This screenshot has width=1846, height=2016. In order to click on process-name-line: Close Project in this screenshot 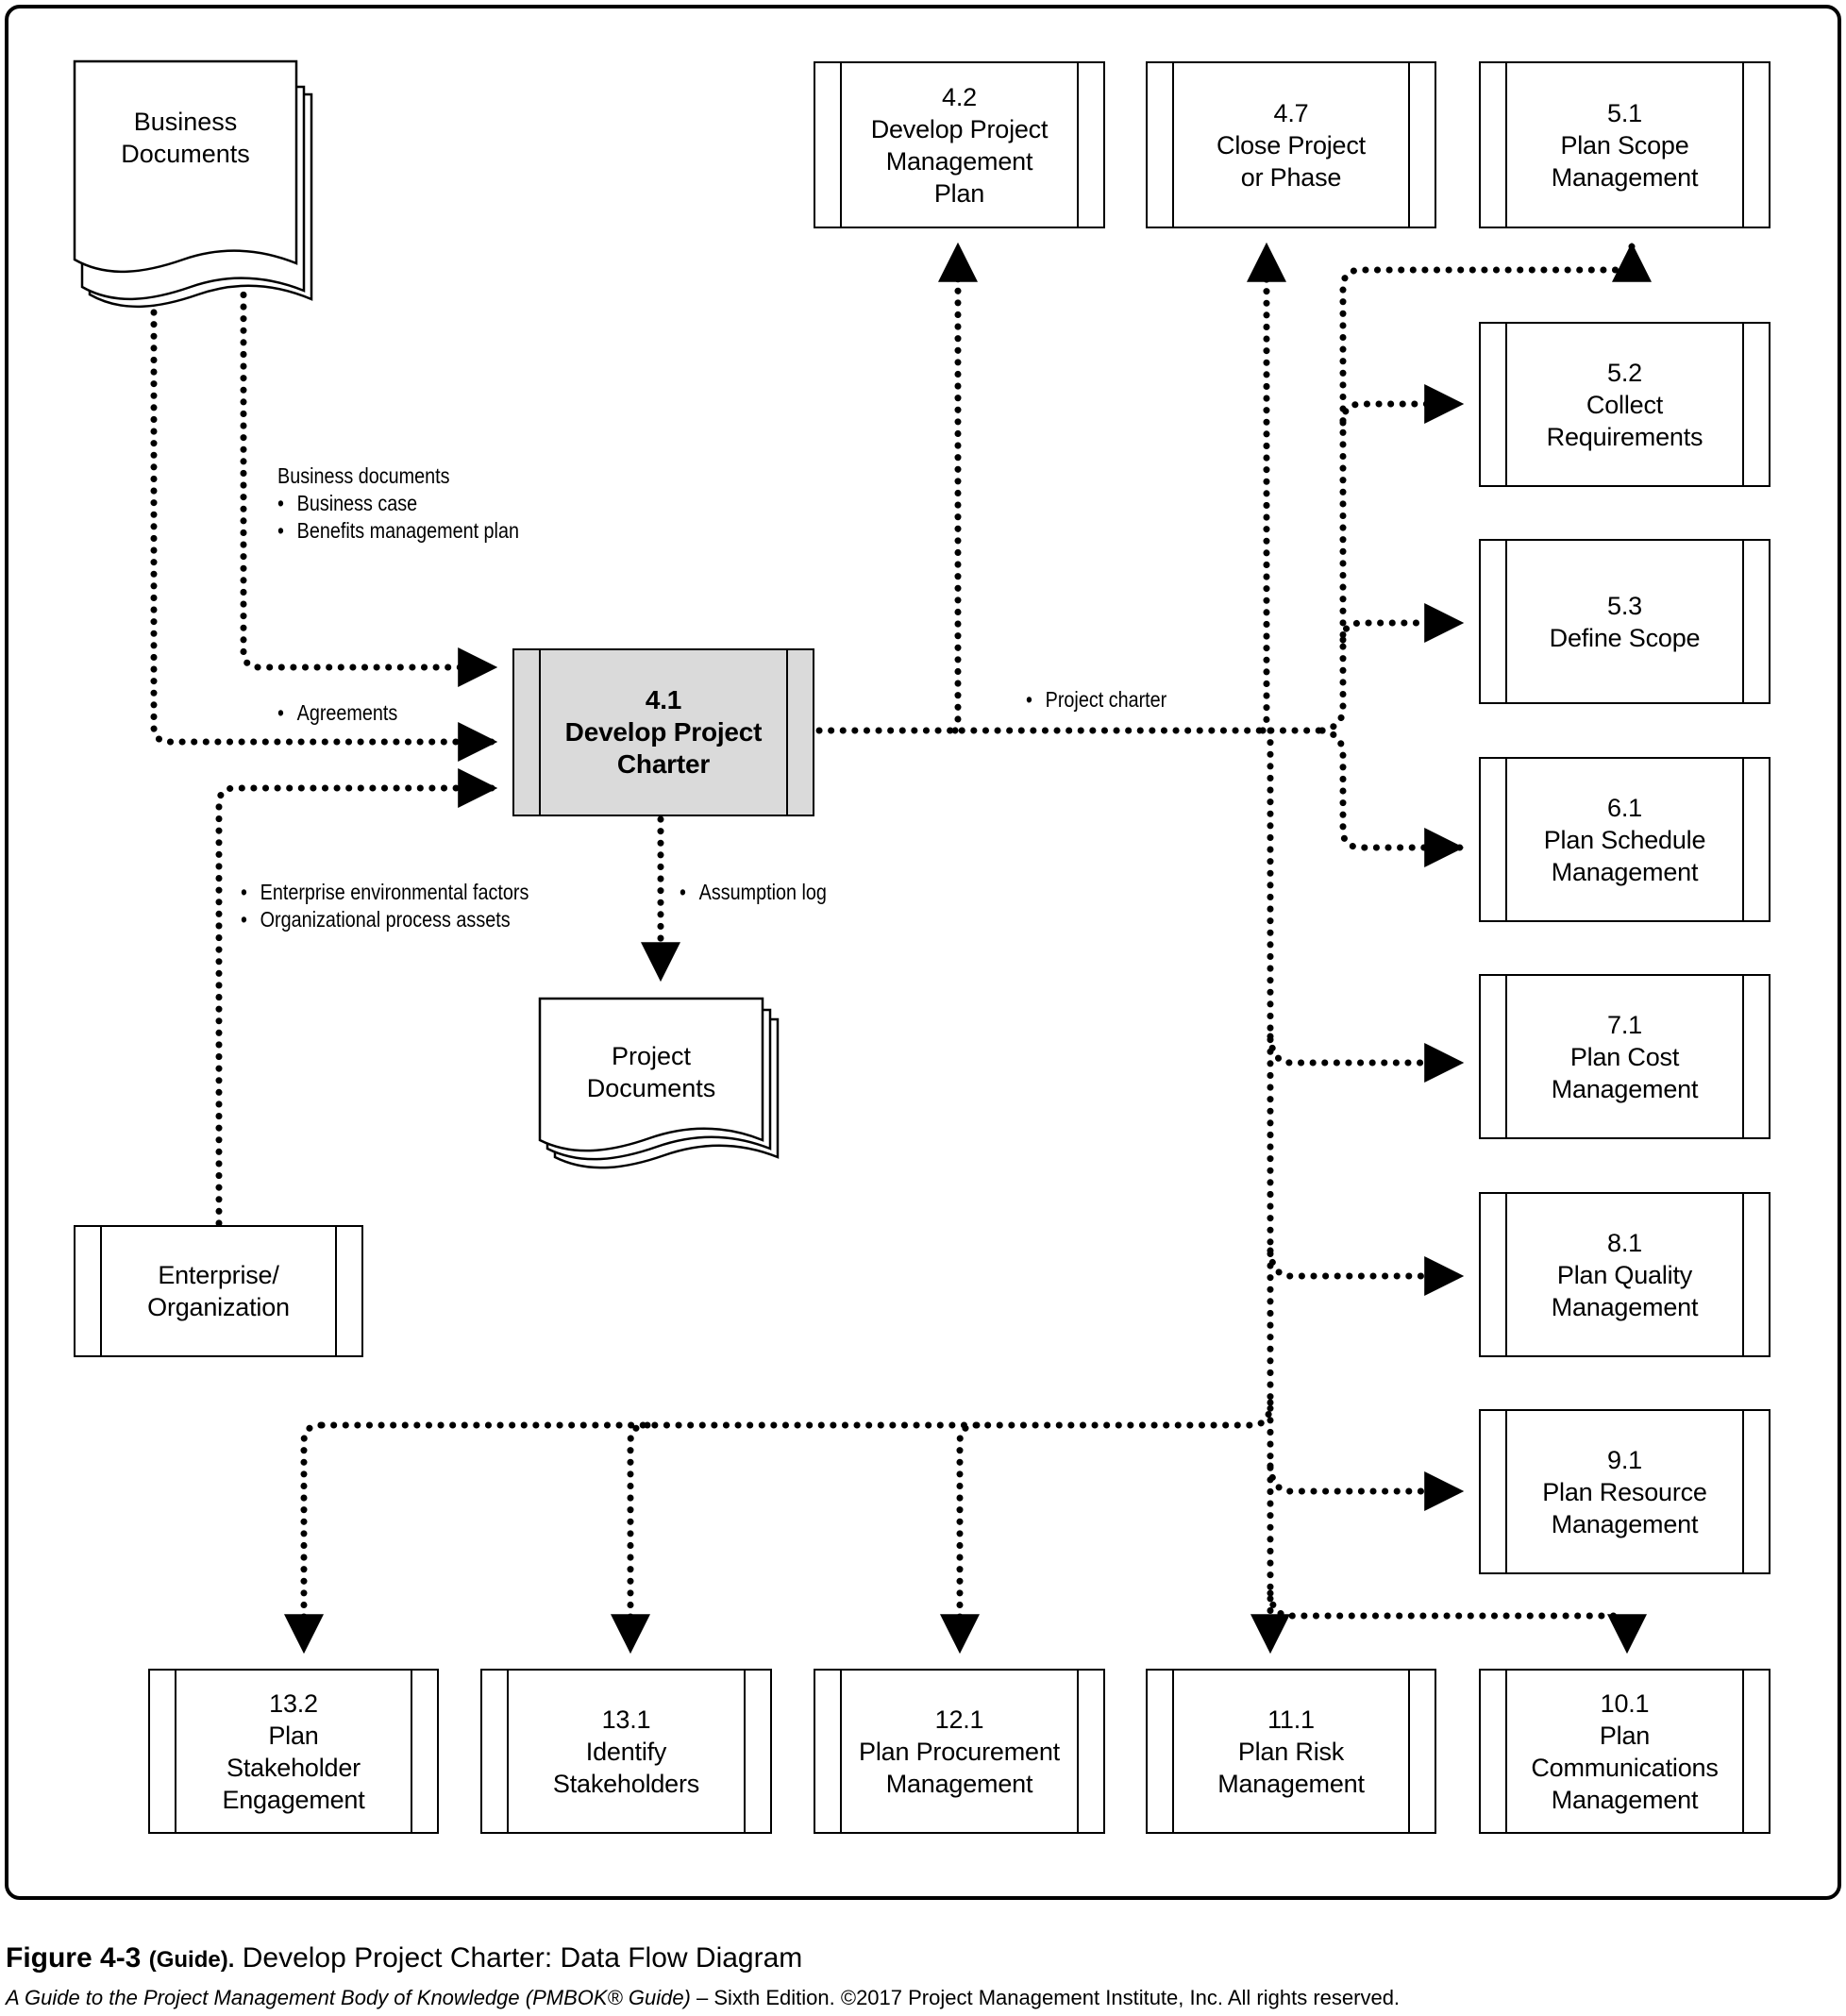, I will do `click(1291, 145)`.